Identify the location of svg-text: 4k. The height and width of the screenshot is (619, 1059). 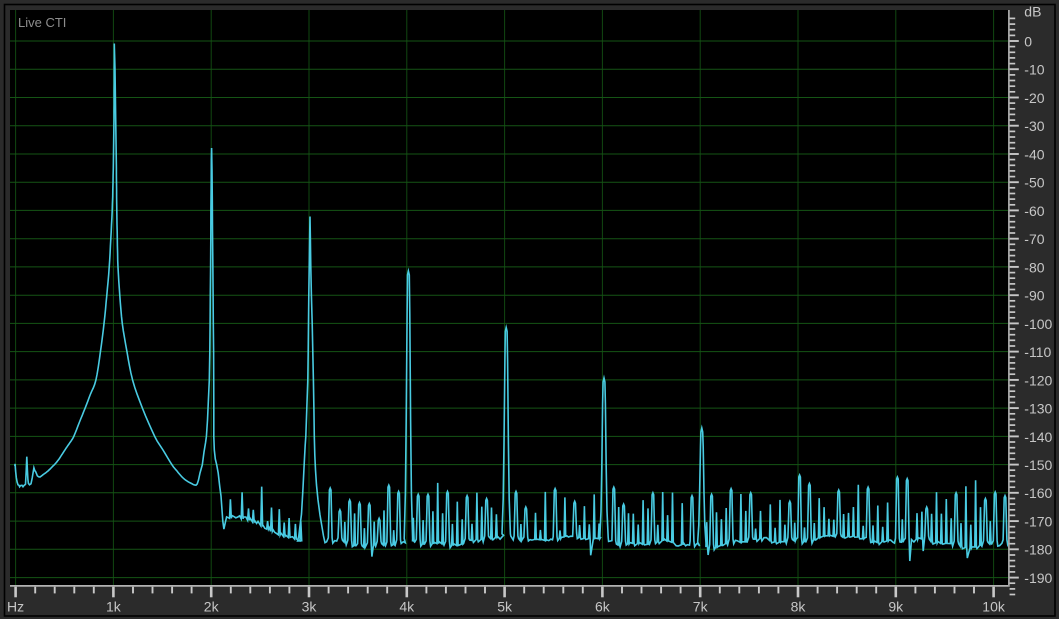
(407, 607).